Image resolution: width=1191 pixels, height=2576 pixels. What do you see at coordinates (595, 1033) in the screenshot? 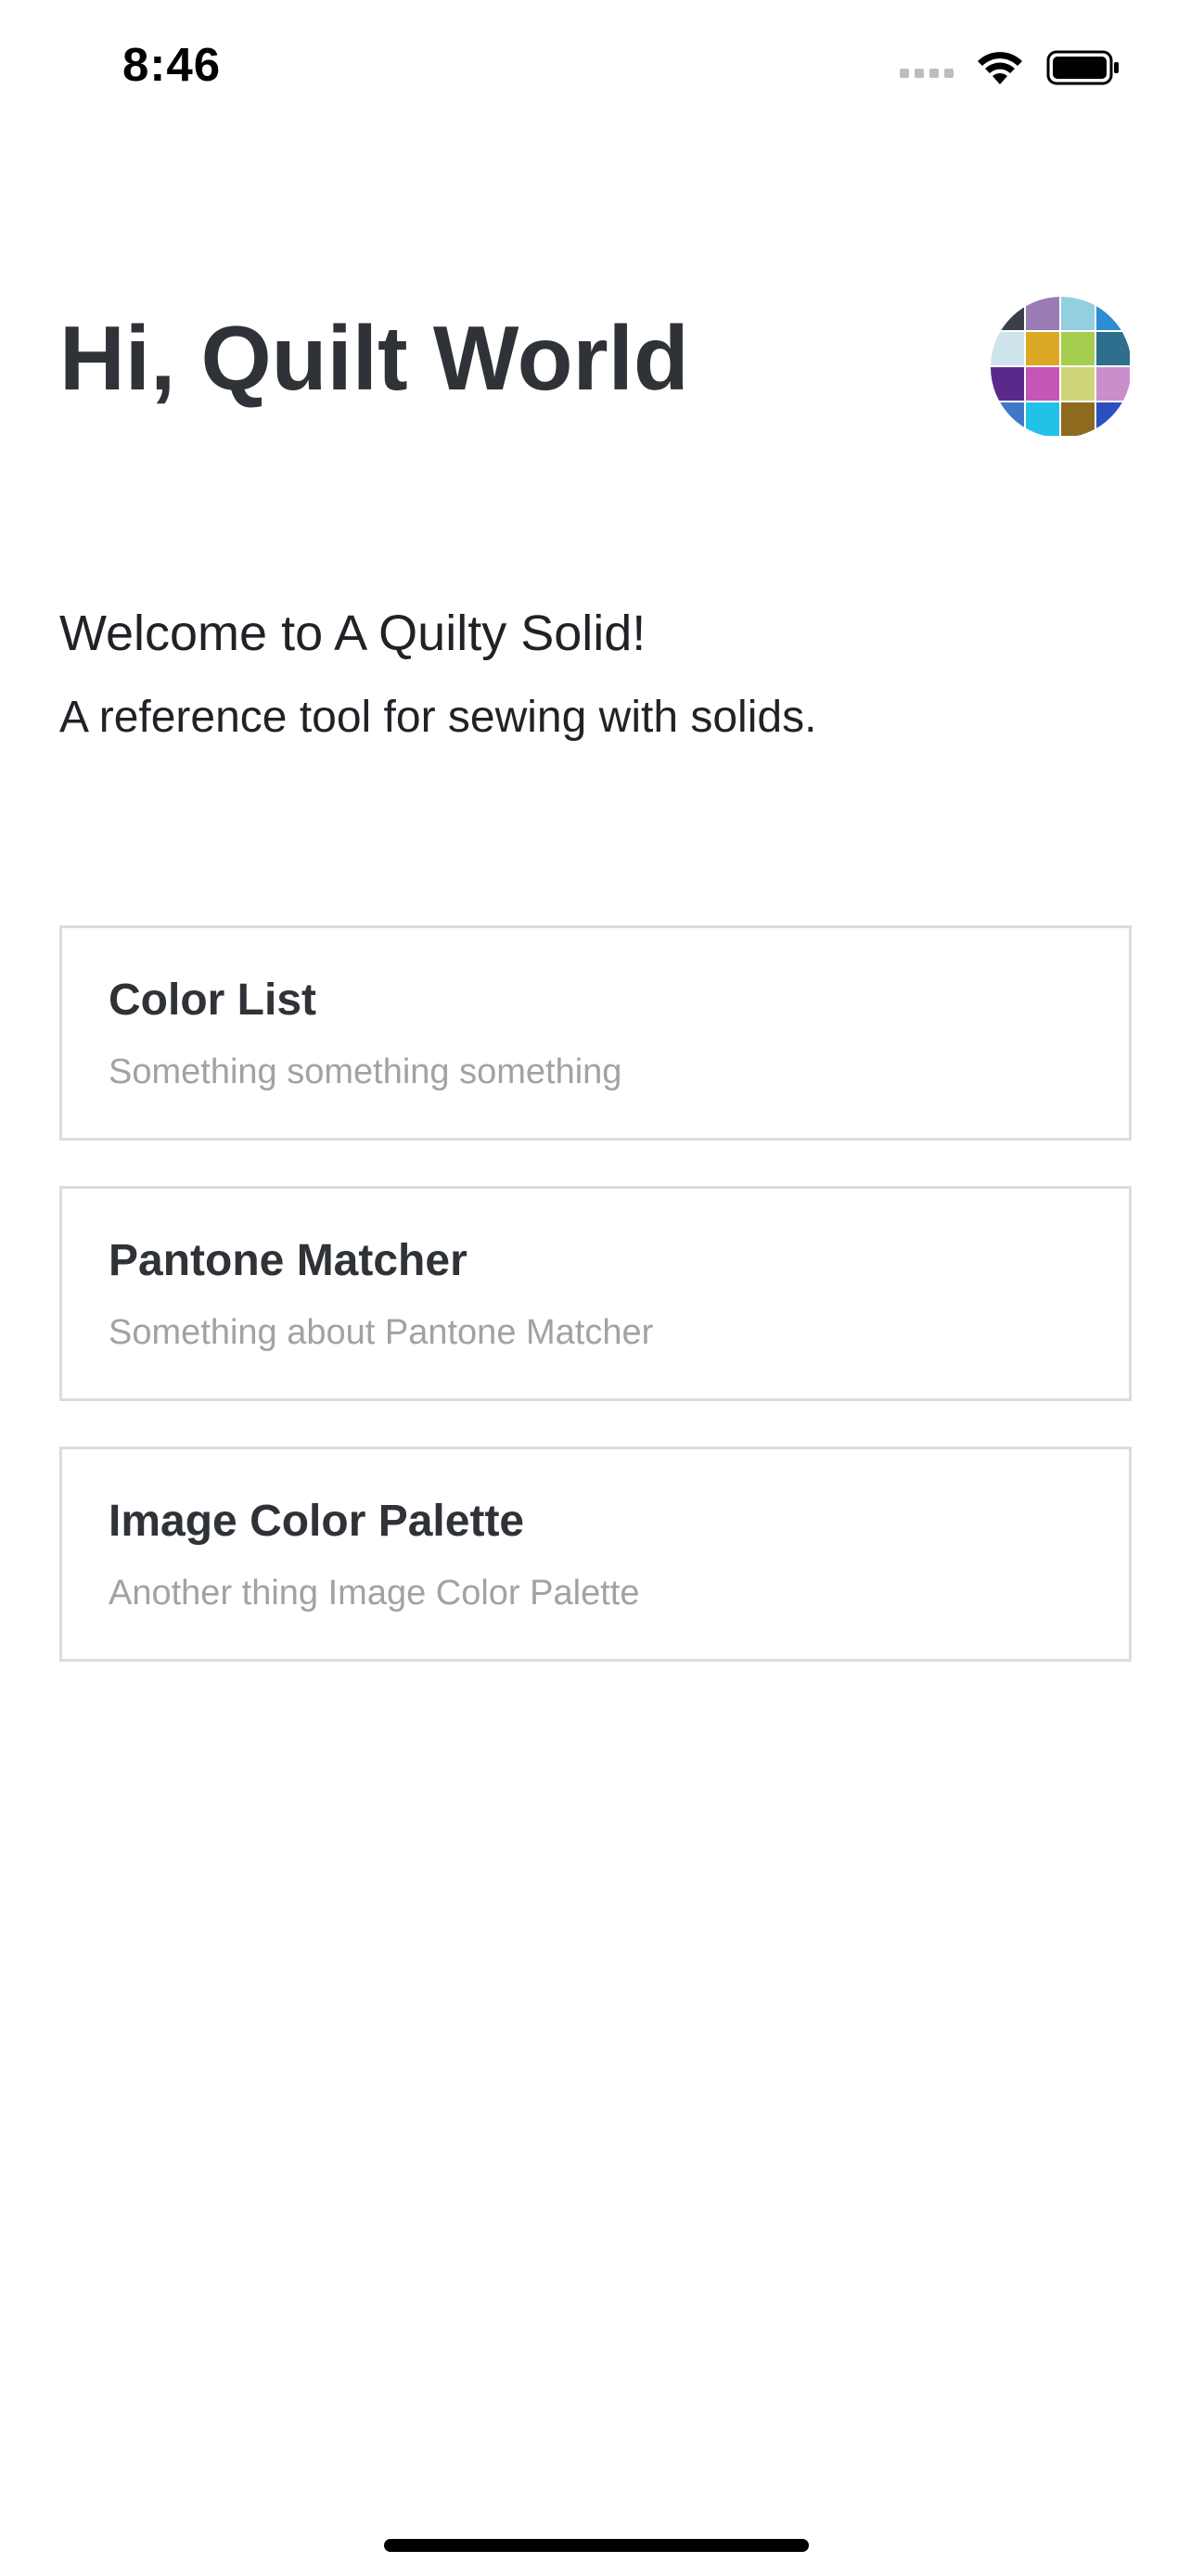
I see `card-color-list: Color List Something something something` at bounding box center [595, 1033].